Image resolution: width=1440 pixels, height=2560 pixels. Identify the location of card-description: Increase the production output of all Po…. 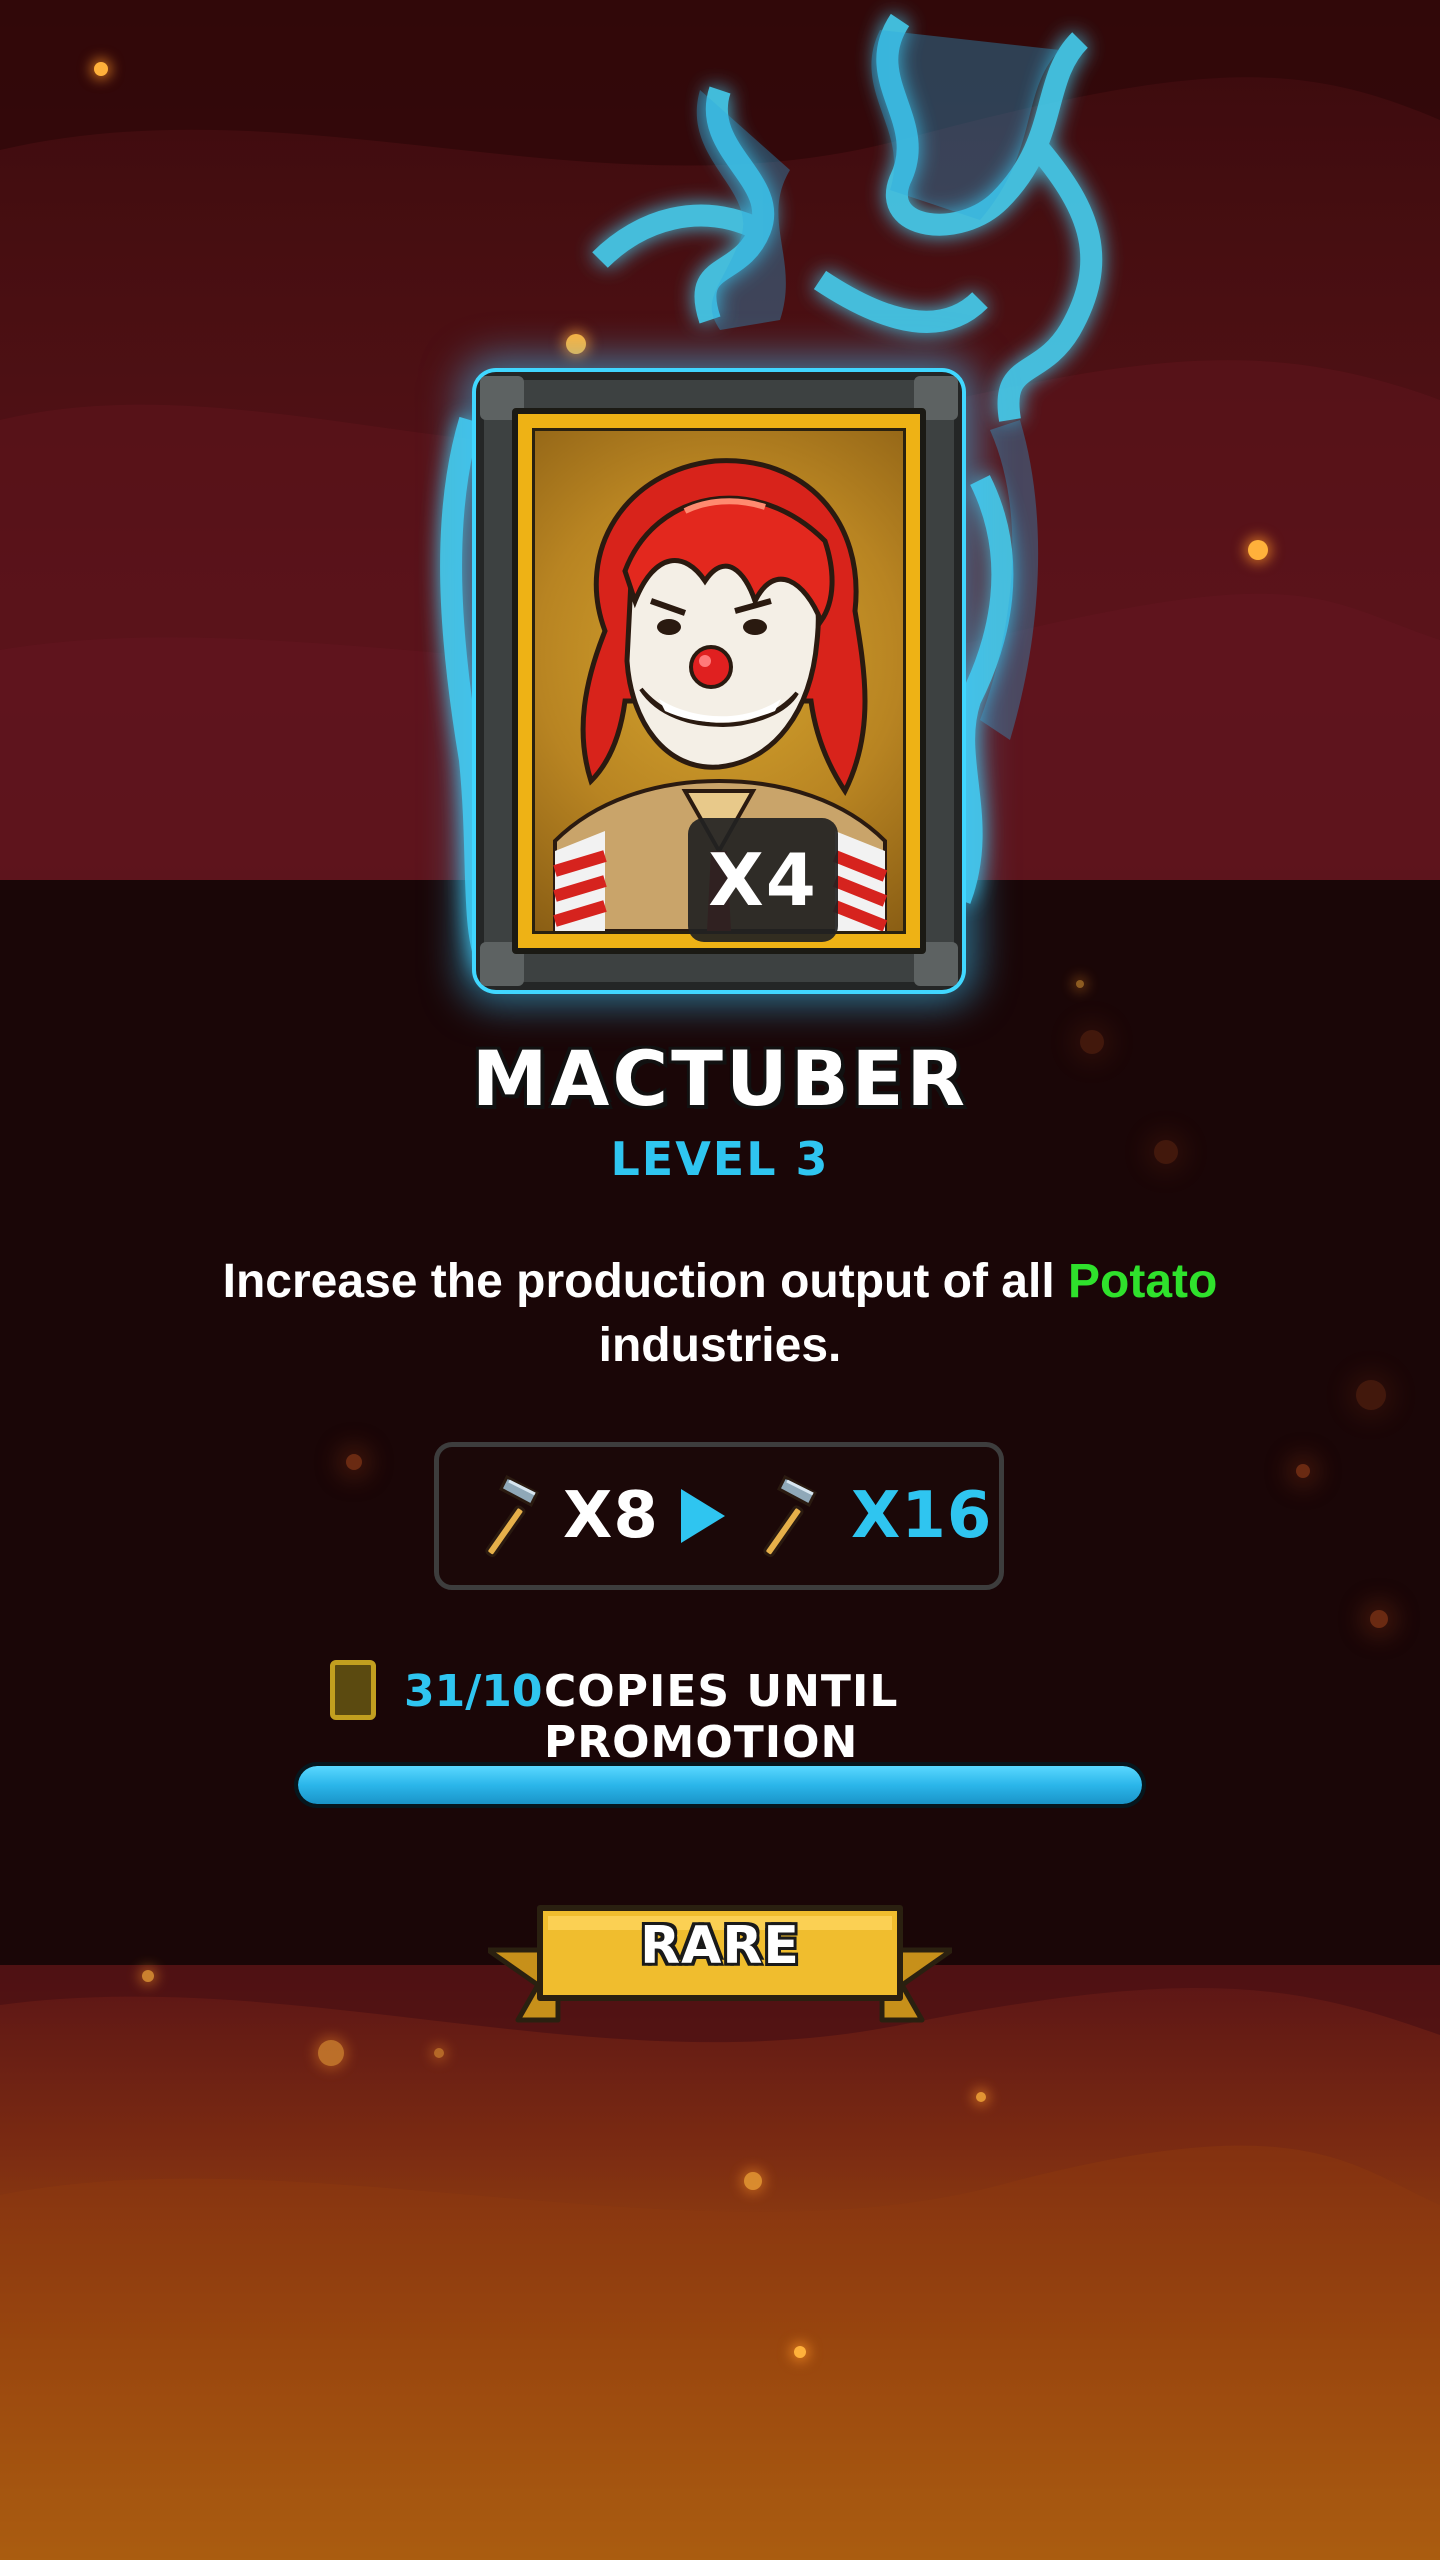
(720, 1314).